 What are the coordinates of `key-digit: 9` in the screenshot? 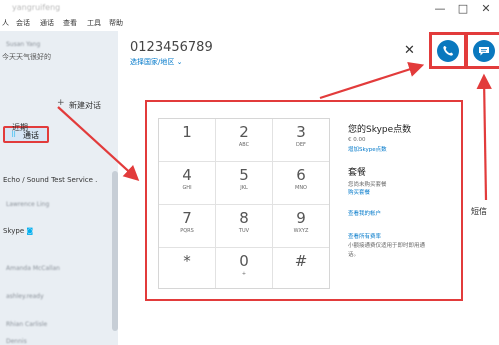 It's located at (301, 218).